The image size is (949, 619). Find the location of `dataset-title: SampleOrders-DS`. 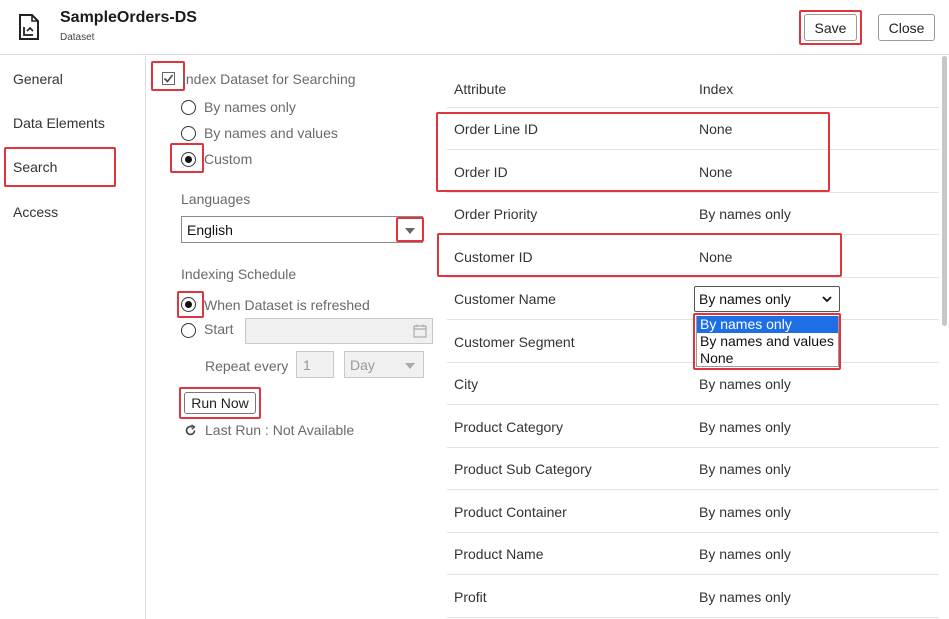

dataset-title: SampleOrders-DS is located at coordinates (128, 17).